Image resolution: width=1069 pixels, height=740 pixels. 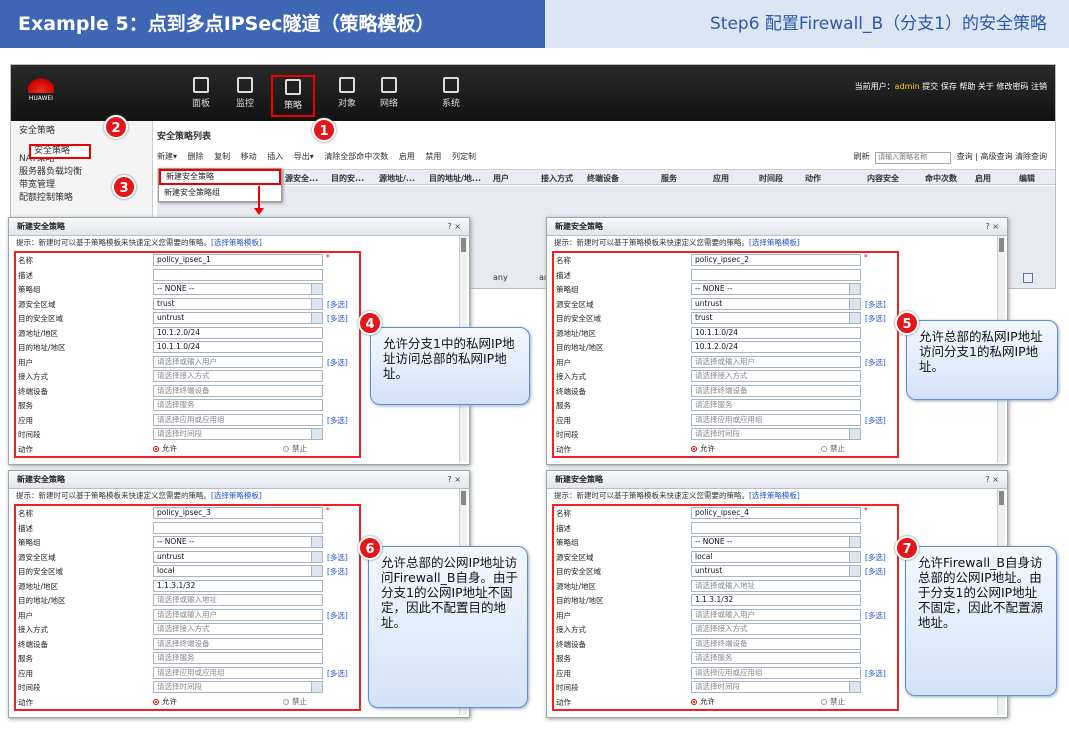 What do you see at coordinates (201, 96) in the screenshot?
I see `nav-dashboard: 面板` at bounding box center [201, 96].